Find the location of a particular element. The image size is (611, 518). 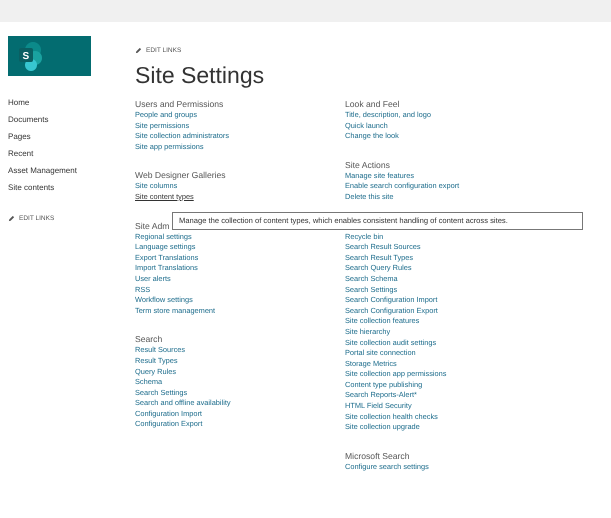

nav-link: Pages is located at coordinates (67, 136).